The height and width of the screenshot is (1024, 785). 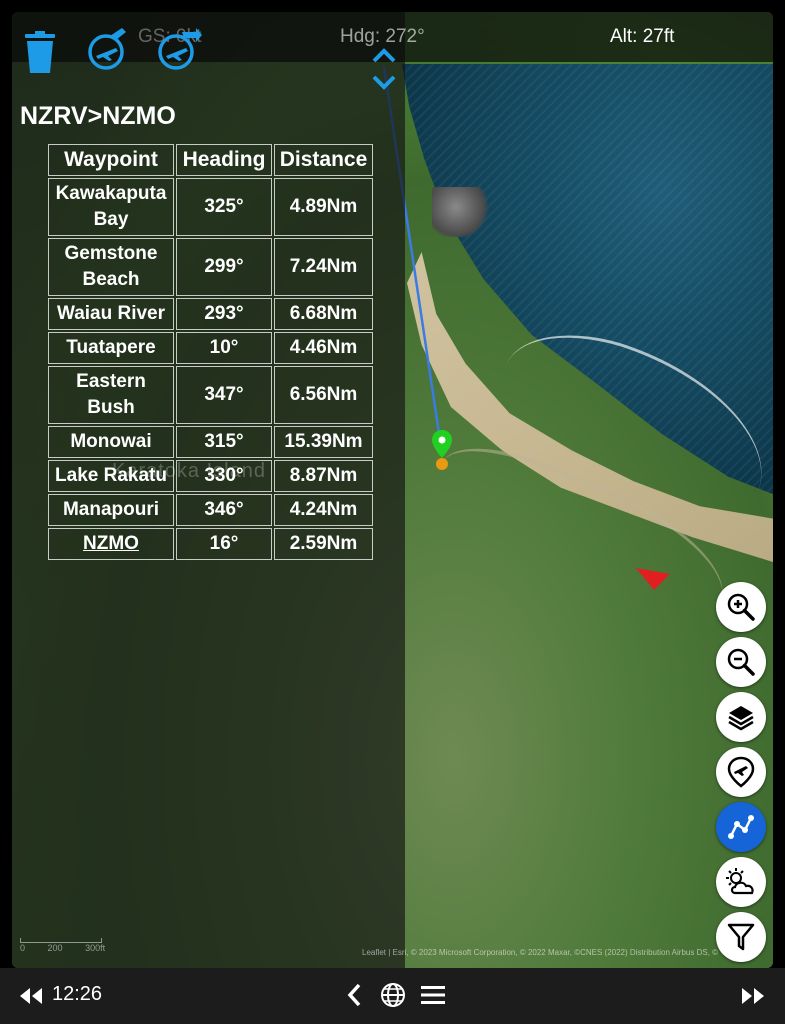 I want to click on fast-forward-icon, so click(x=753, y=996).